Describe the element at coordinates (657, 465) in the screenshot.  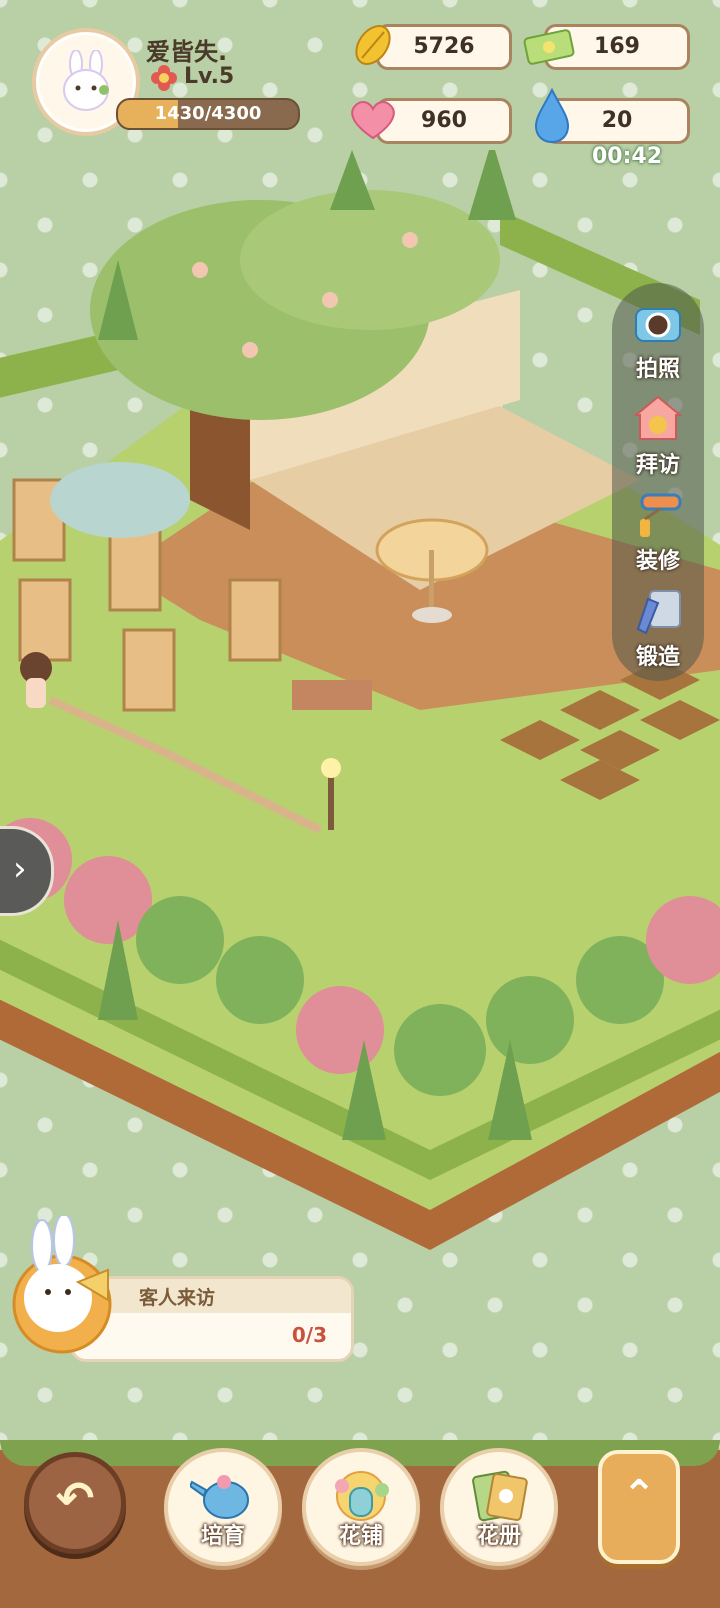
I see `menu-label: 拜访` at that location.